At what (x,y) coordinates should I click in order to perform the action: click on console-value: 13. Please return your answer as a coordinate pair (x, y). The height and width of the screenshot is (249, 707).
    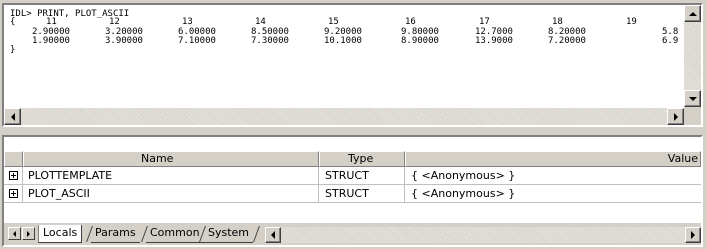
    Looking at the image, I should click on (187, 22).